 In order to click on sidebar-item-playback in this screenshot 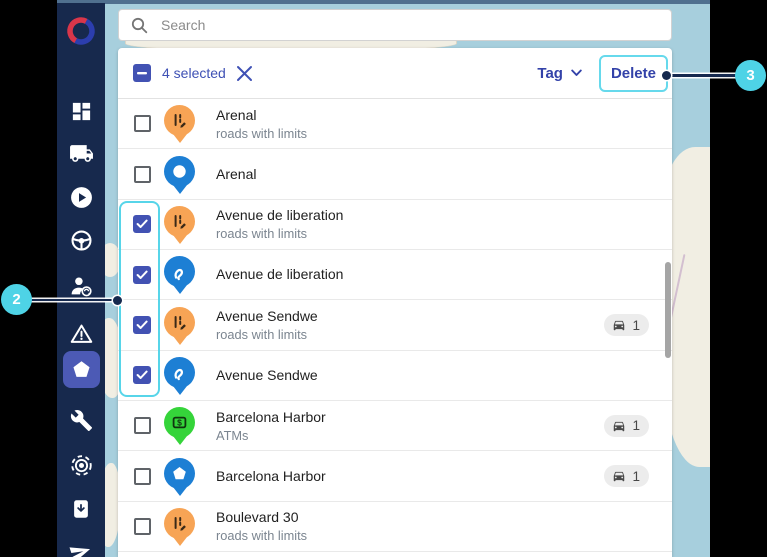, I will do `click(81, 197)`.